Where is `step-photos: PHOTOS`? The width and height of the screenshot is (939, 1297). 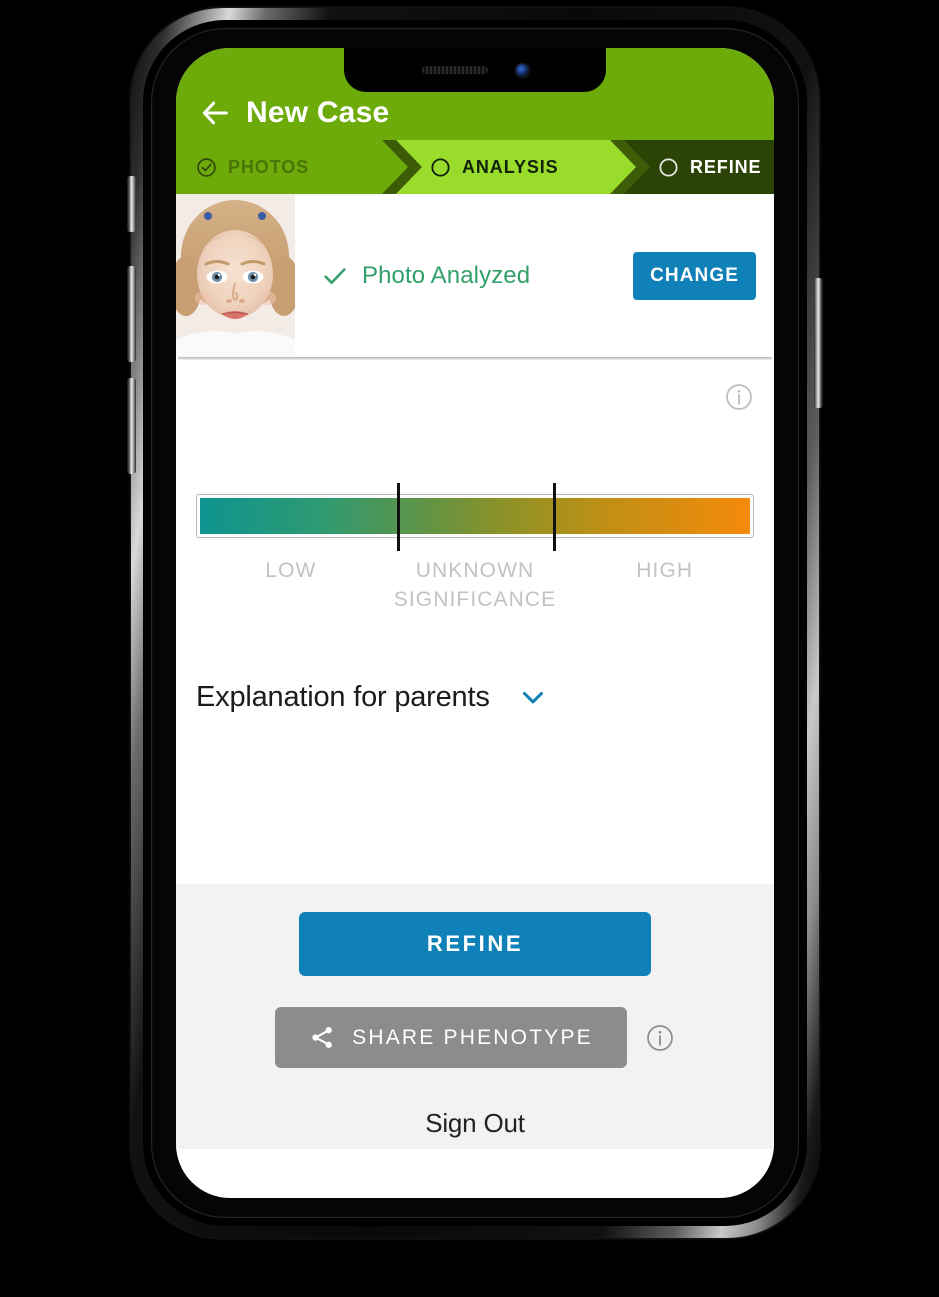 step-photos: PHOTOS is located at coordinates (292, 167).